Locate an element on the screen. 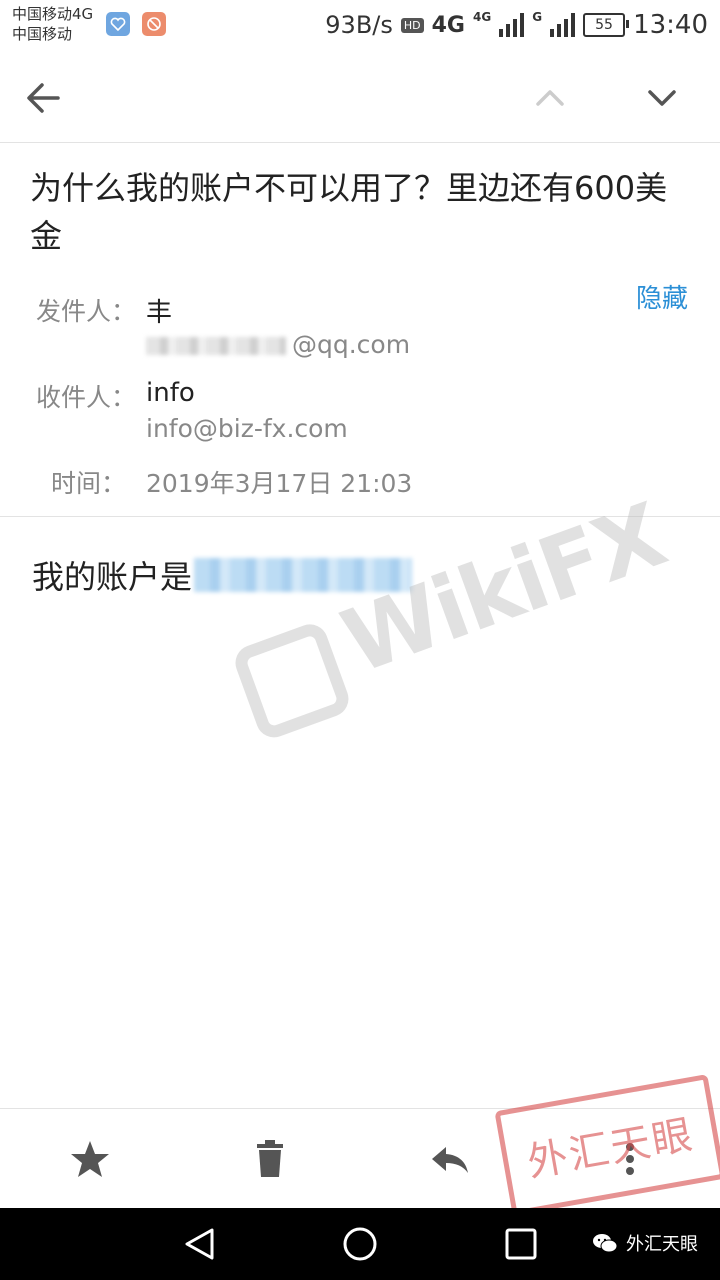 Image resolution: width=720 pixels, height=1280 pixels. network-type-tertiary: G is located at coordinates (537, 17).